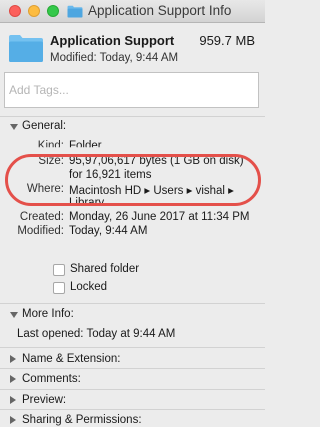 The width and height of the screenshot is (320, 427). Describe the element at coordinates (34, 11) in the screenshot. I see `minimize-button` at that location.